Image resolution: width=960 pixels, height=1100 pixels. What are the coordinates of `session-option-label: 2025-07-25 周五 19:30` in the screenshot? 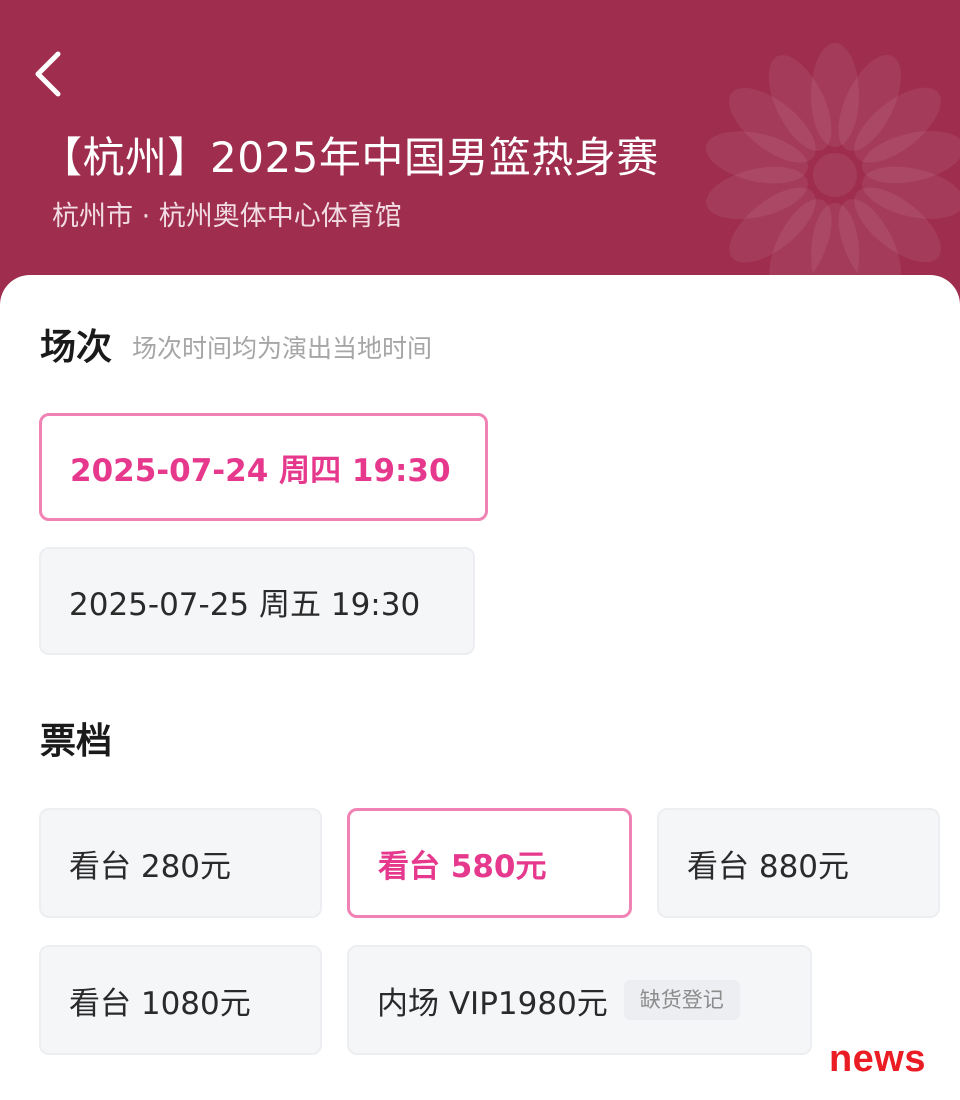 It's located at (245, 604).